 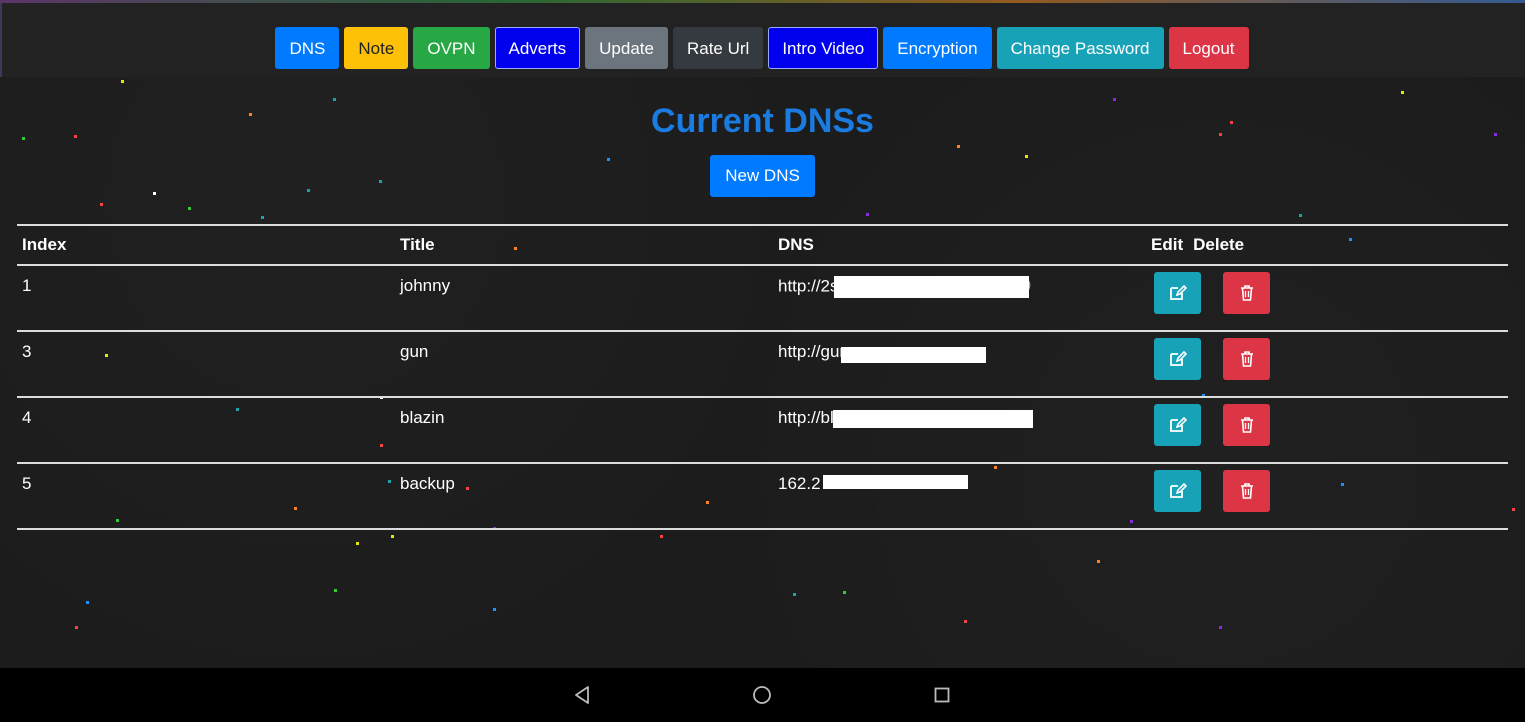 What do you see at coordinates (584, 496) in the screenshot?
I see `row-title: backup` at bounding box center [584, 496].